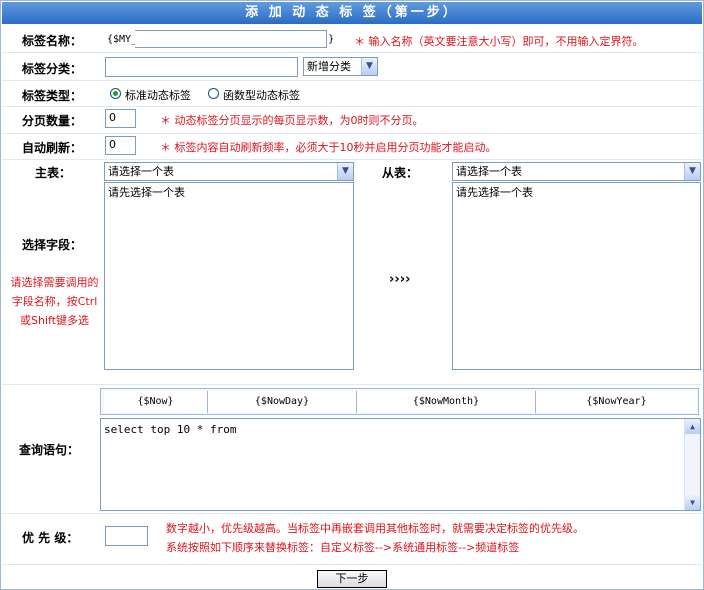 This screenshot has height=590, width=704. Describe the element at coordinates (141, 171) in the screenshot. I see `main-table-select-value: 请选择一个表` at that location.